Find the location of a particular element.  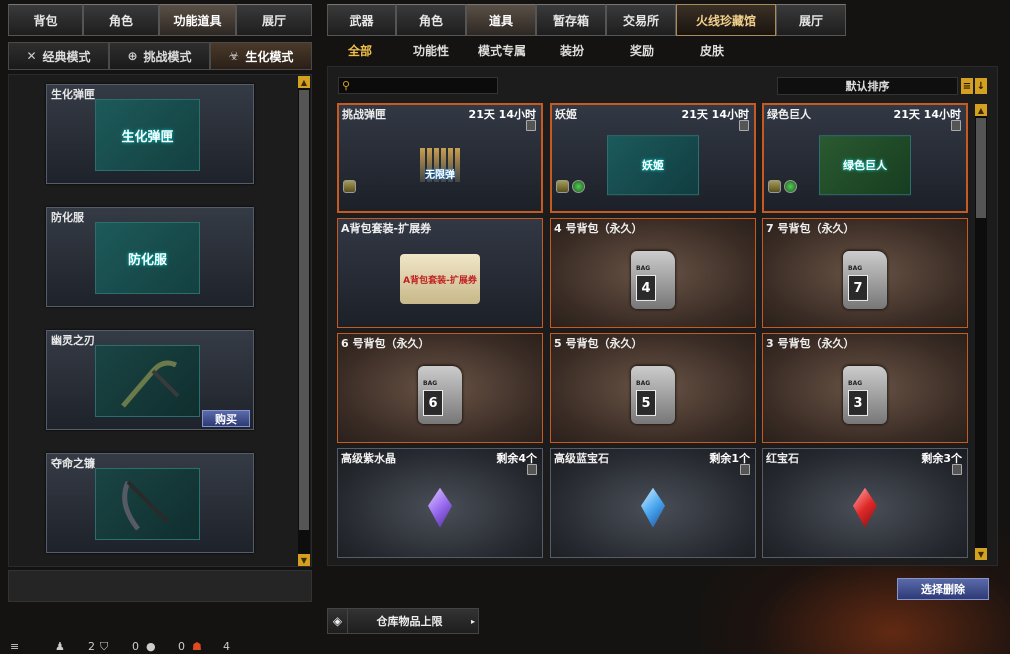

storage-limit-label: 仓库物品上限 is located at coordinates (409, 621).